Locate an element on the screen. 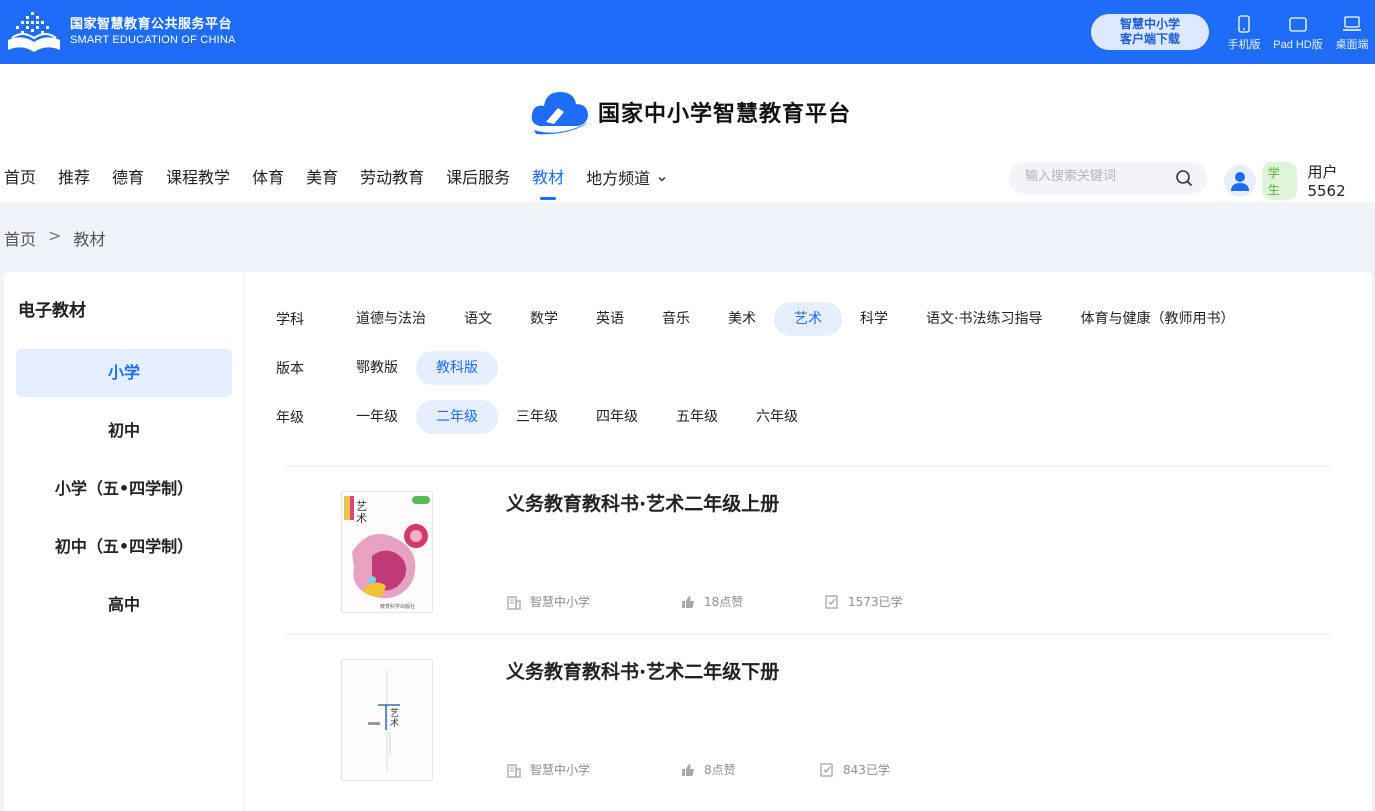 The height and width of the screenshot is (811, 1375). sidebar-item-primary-54: 小学（五•四学制） is located at coordinates (124, 489).